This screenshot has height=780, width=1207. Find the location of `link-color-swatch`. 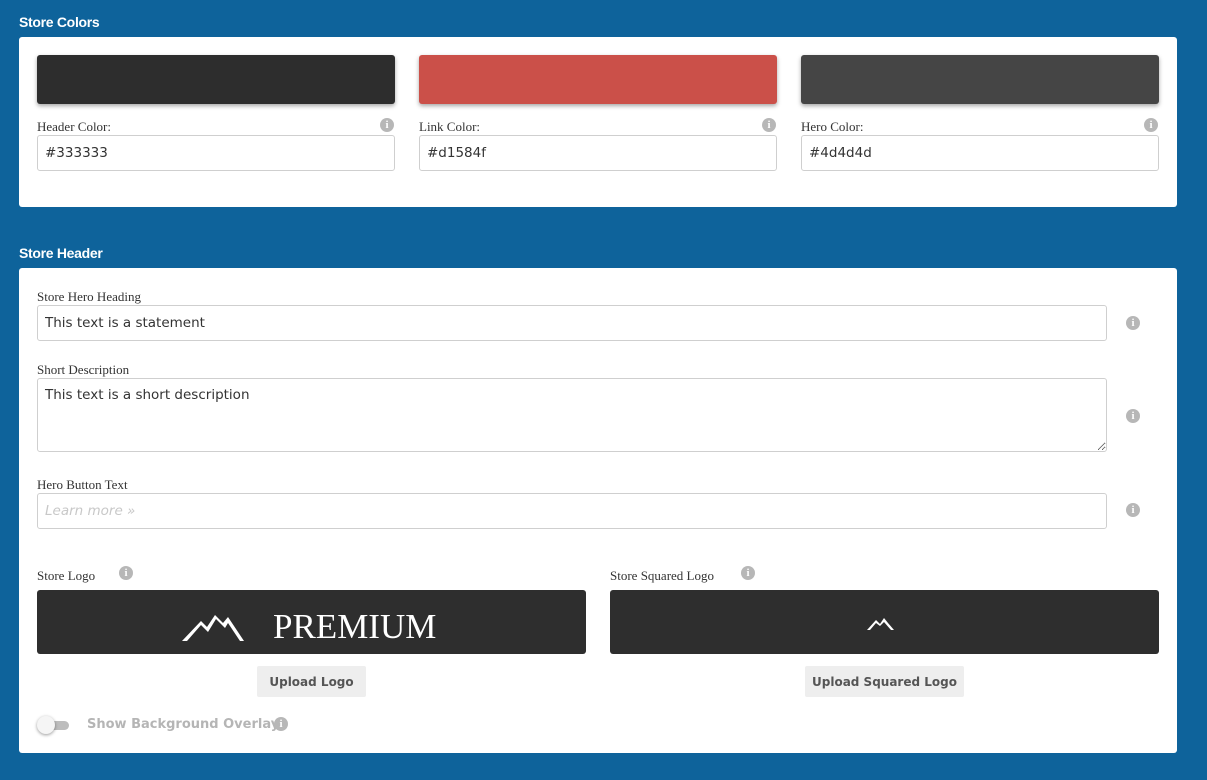

link-color-swatch is located at coordinates (598, 79).